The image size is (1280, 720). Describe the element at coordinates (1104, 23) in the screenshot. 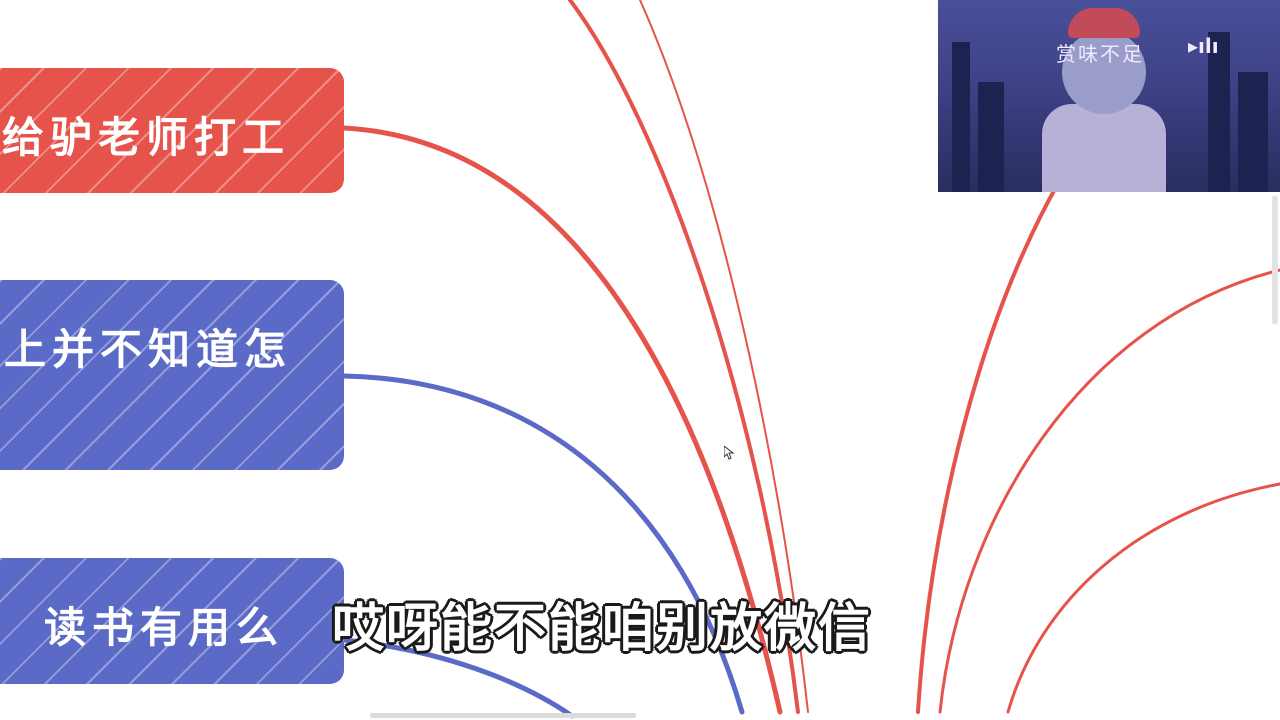

I see `avatar-hat` at that location.